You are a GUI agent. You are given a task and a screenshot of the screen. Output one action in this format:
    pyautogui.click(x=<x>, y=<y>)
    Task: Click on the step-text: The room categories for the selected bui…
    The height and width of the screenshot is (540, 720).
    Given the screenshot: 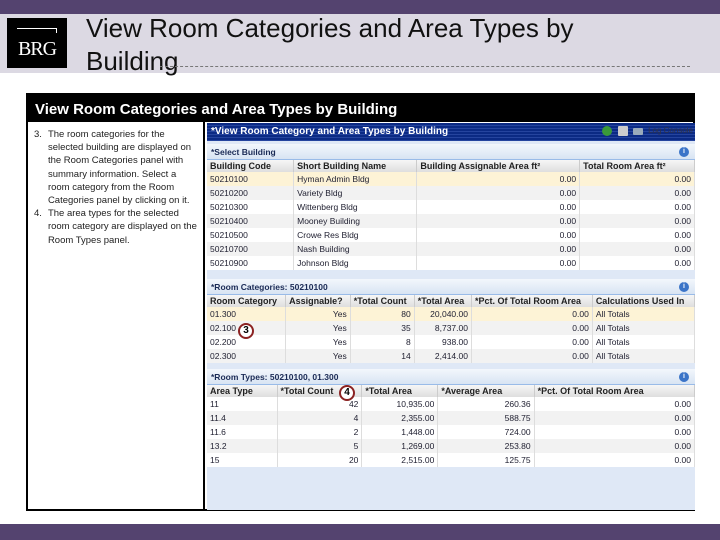 What is the action you would take?
    pyautogui.click(x=119, y=168)
    